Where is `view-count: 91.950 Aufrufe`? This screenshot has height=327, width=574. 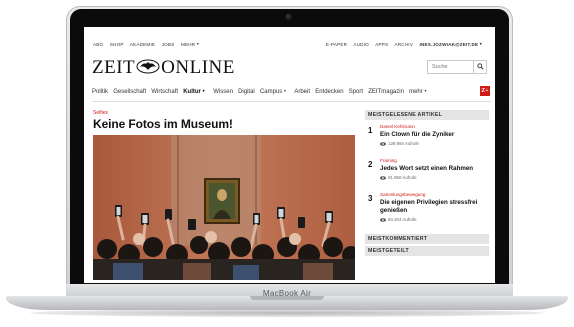
view-count: 91.950 Aufrufe is located at coordinates (398, 177).